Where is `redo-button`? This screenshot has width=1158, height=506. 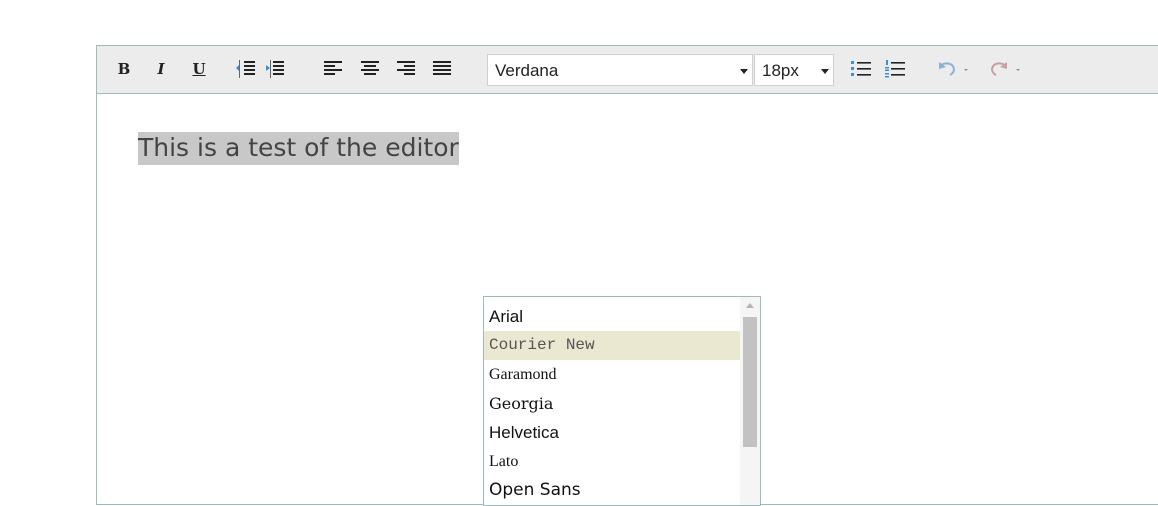 redo-button is located at coordinates (1008, 69).